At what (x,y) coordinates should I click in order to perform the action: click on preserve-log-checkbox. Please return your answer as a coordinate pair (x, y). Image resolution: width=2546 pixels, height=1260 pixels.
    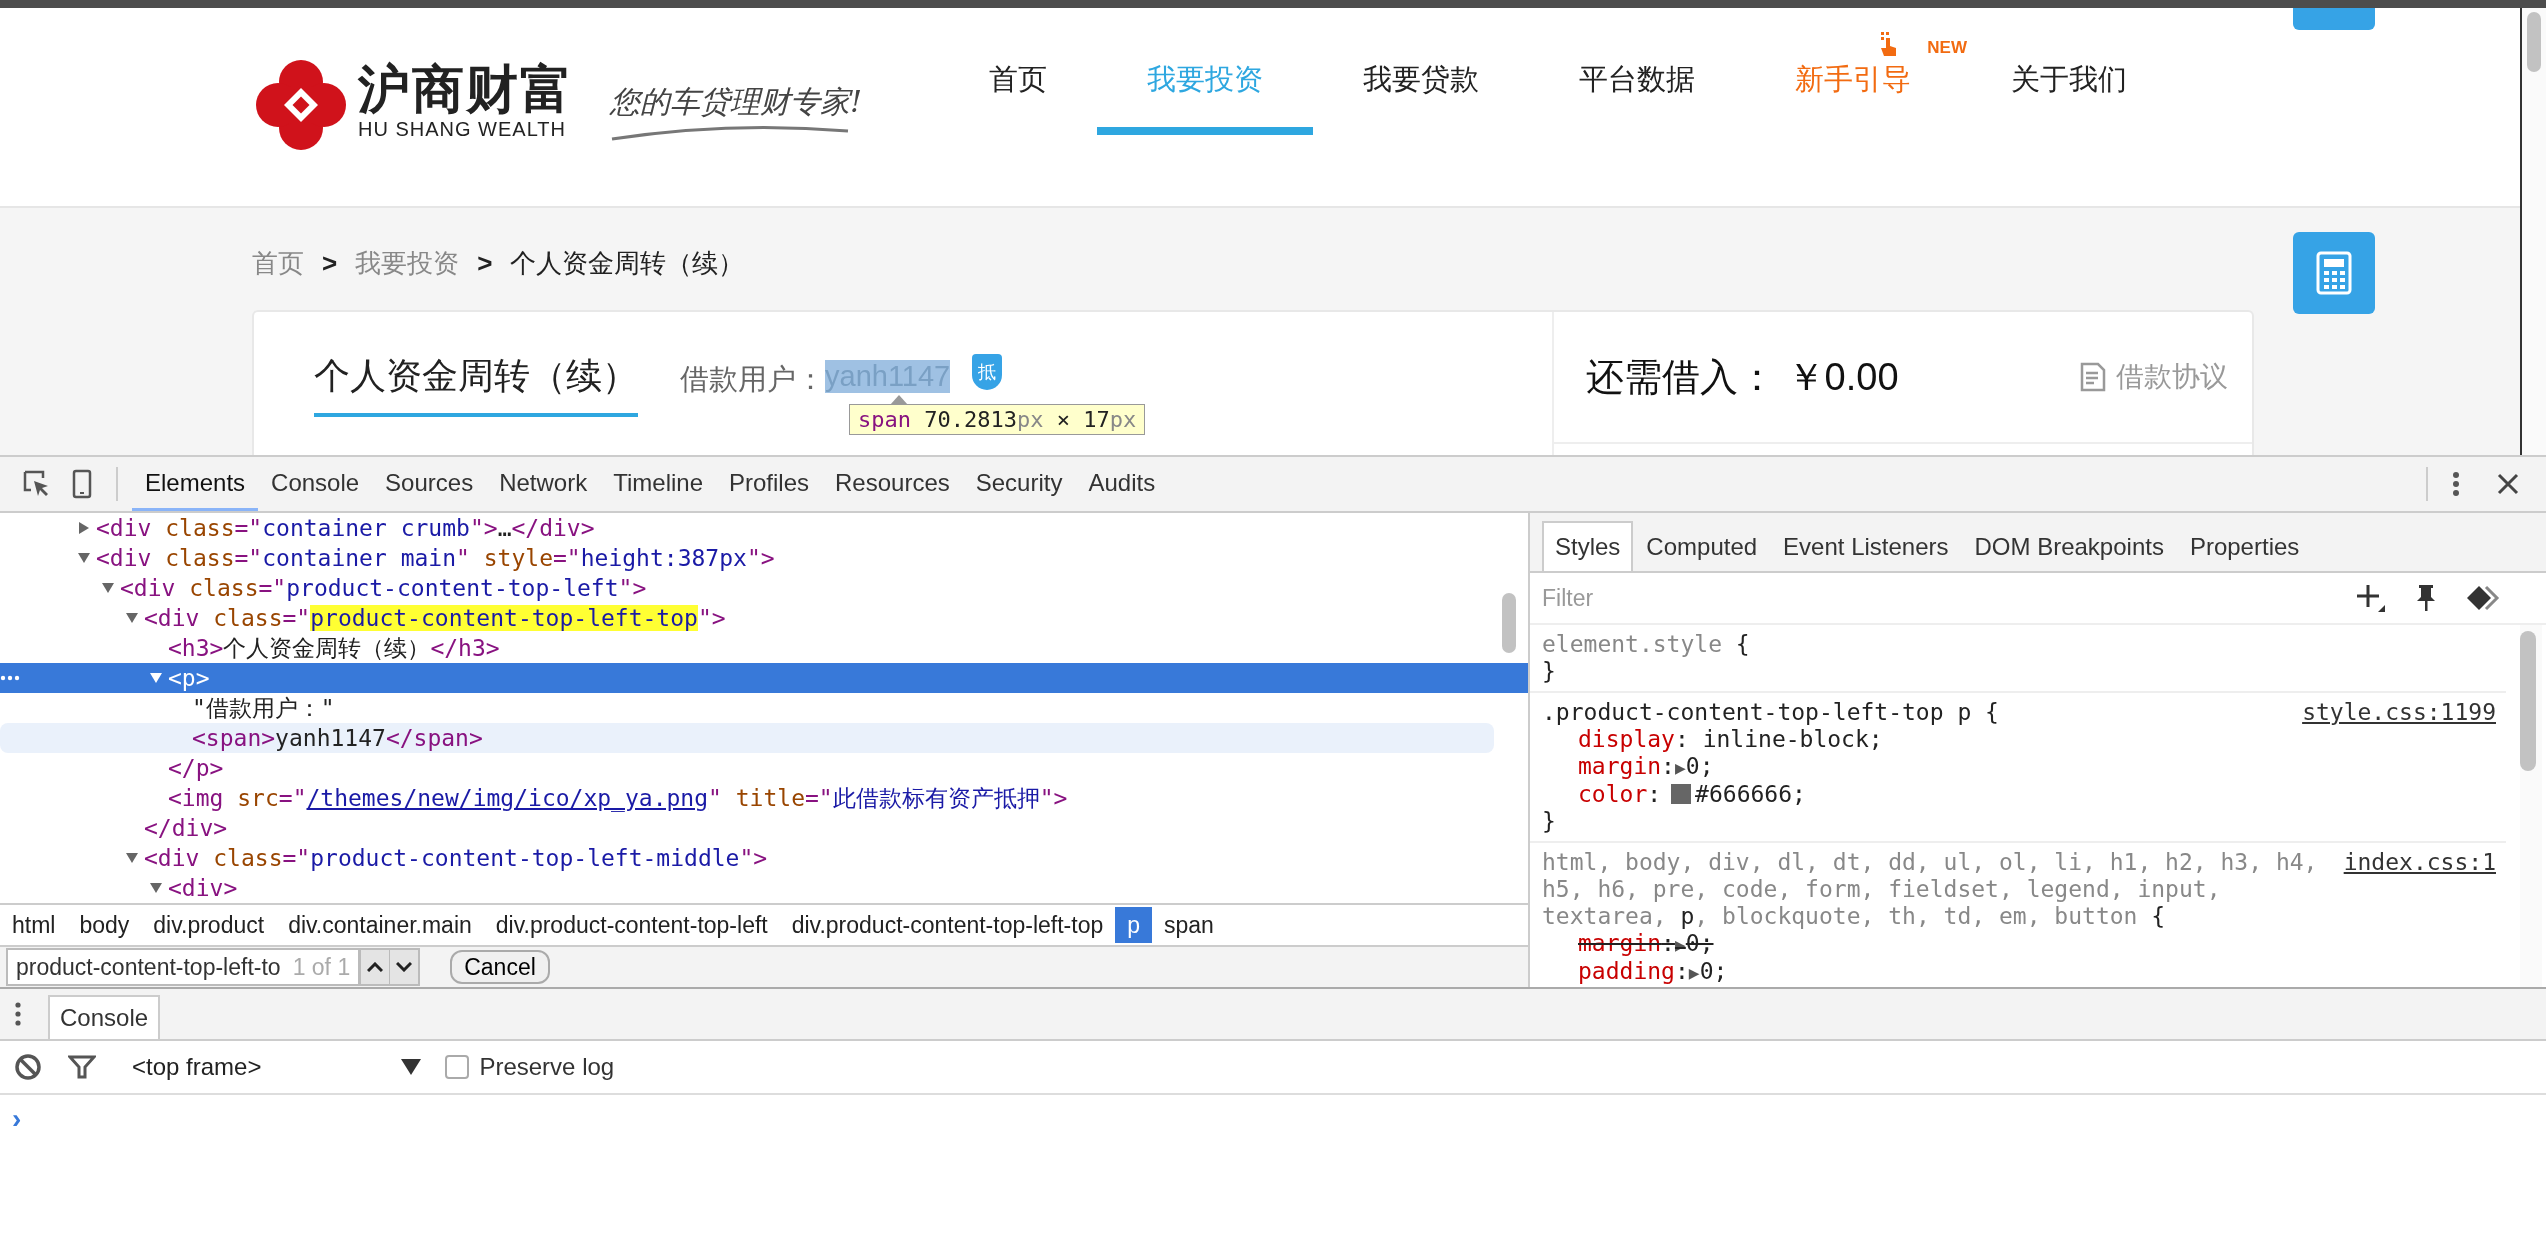
    Looking at the image, I should click on (457, 1067).